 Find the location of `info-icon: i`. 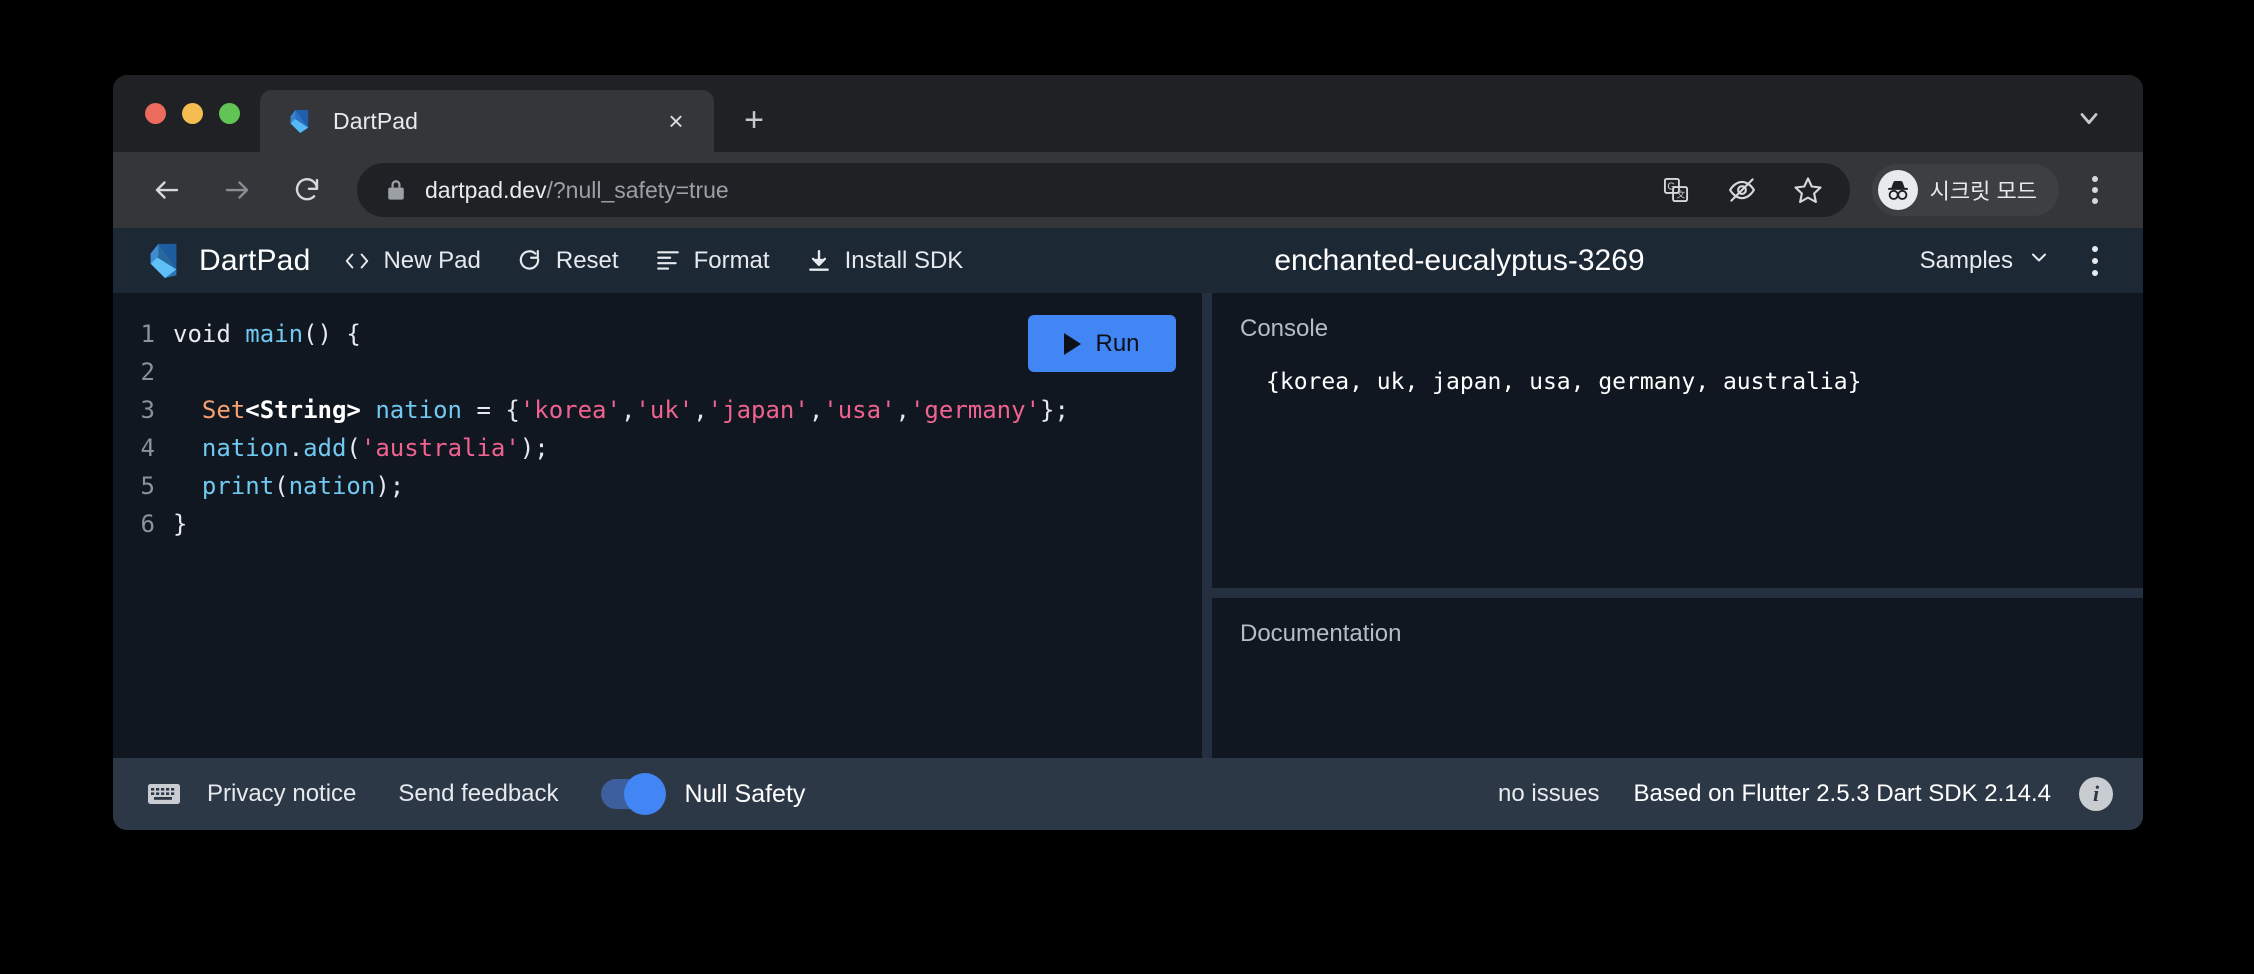

info-icon: i is located at coordinates (2096, 794).